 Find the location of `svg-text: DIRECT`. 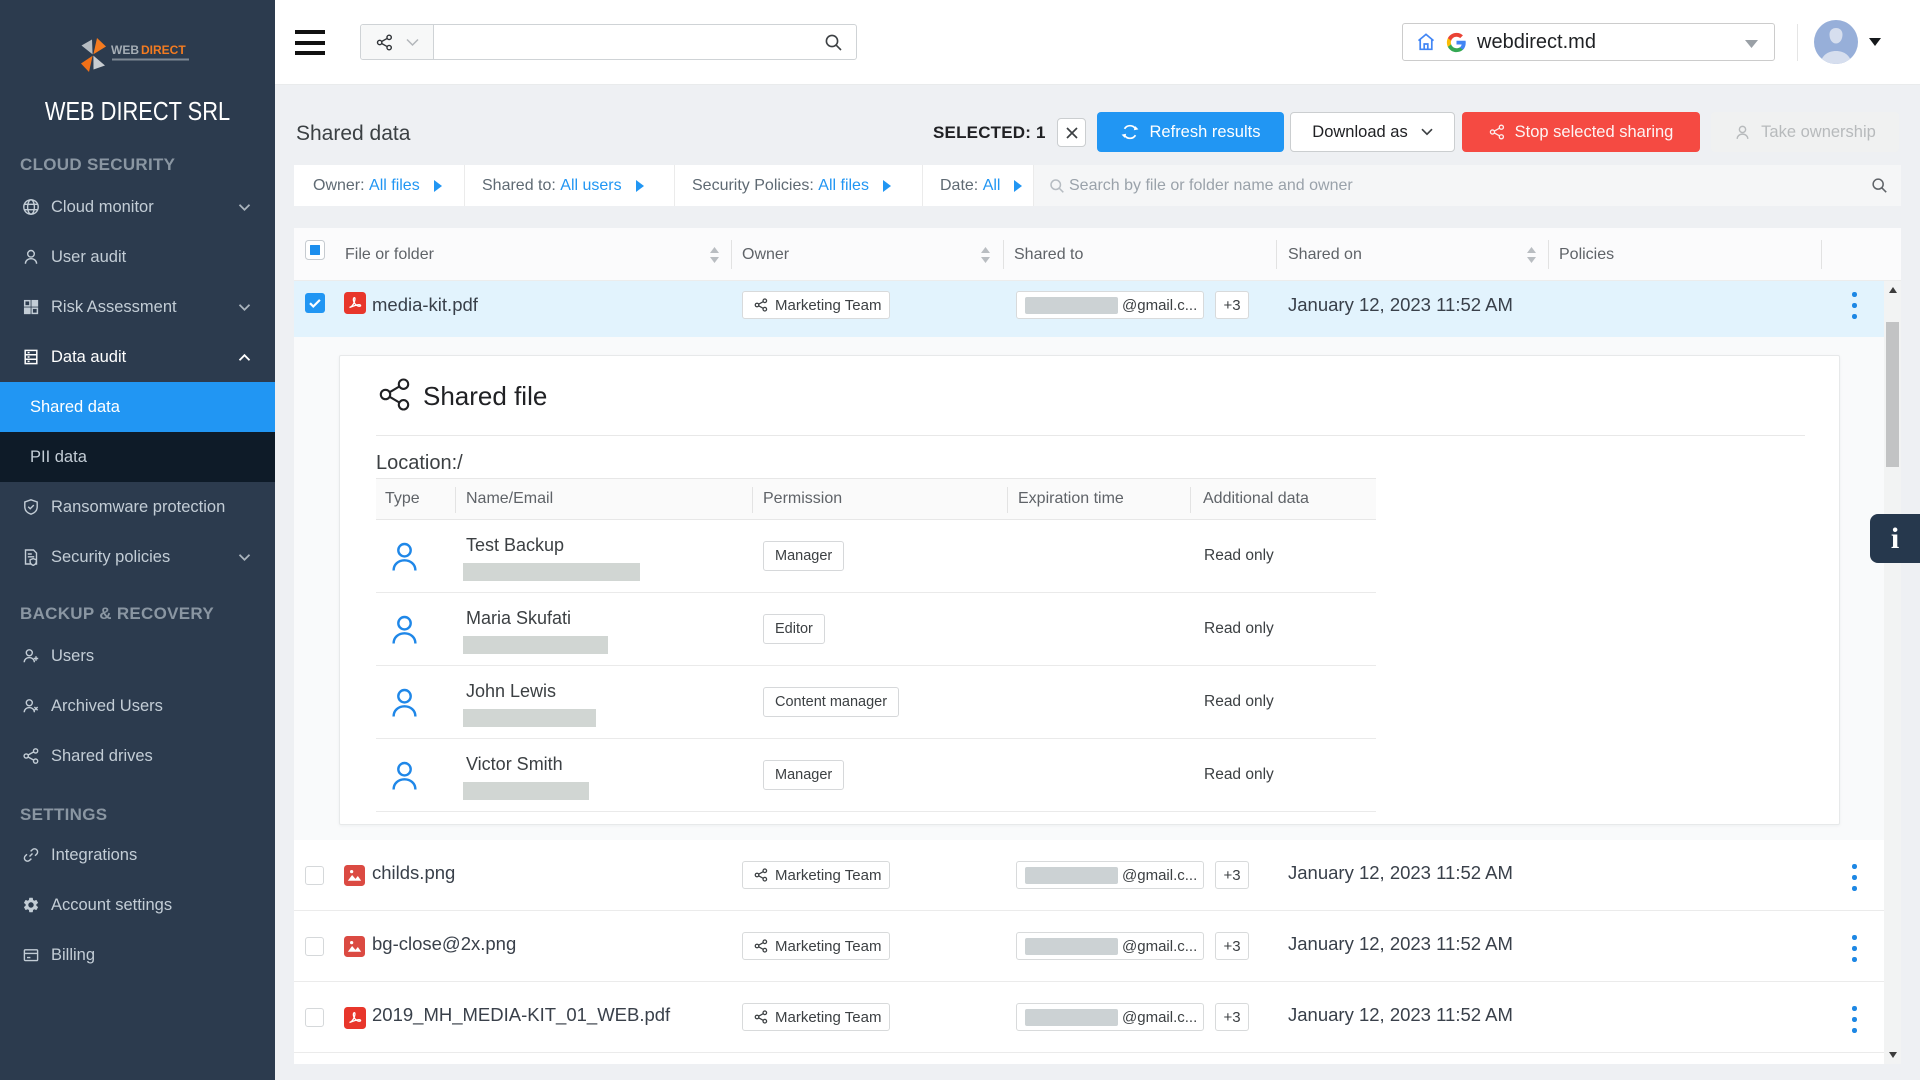

svg-text: DIRECT is located at coordinates (163, 50).